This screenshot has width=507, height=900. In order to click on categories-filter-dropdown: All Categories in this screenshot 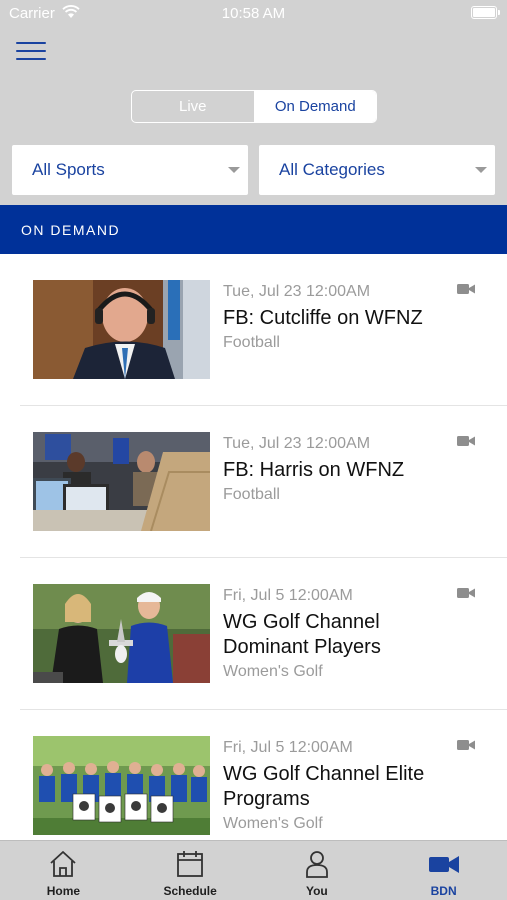, I will do `click(377, 170)`.